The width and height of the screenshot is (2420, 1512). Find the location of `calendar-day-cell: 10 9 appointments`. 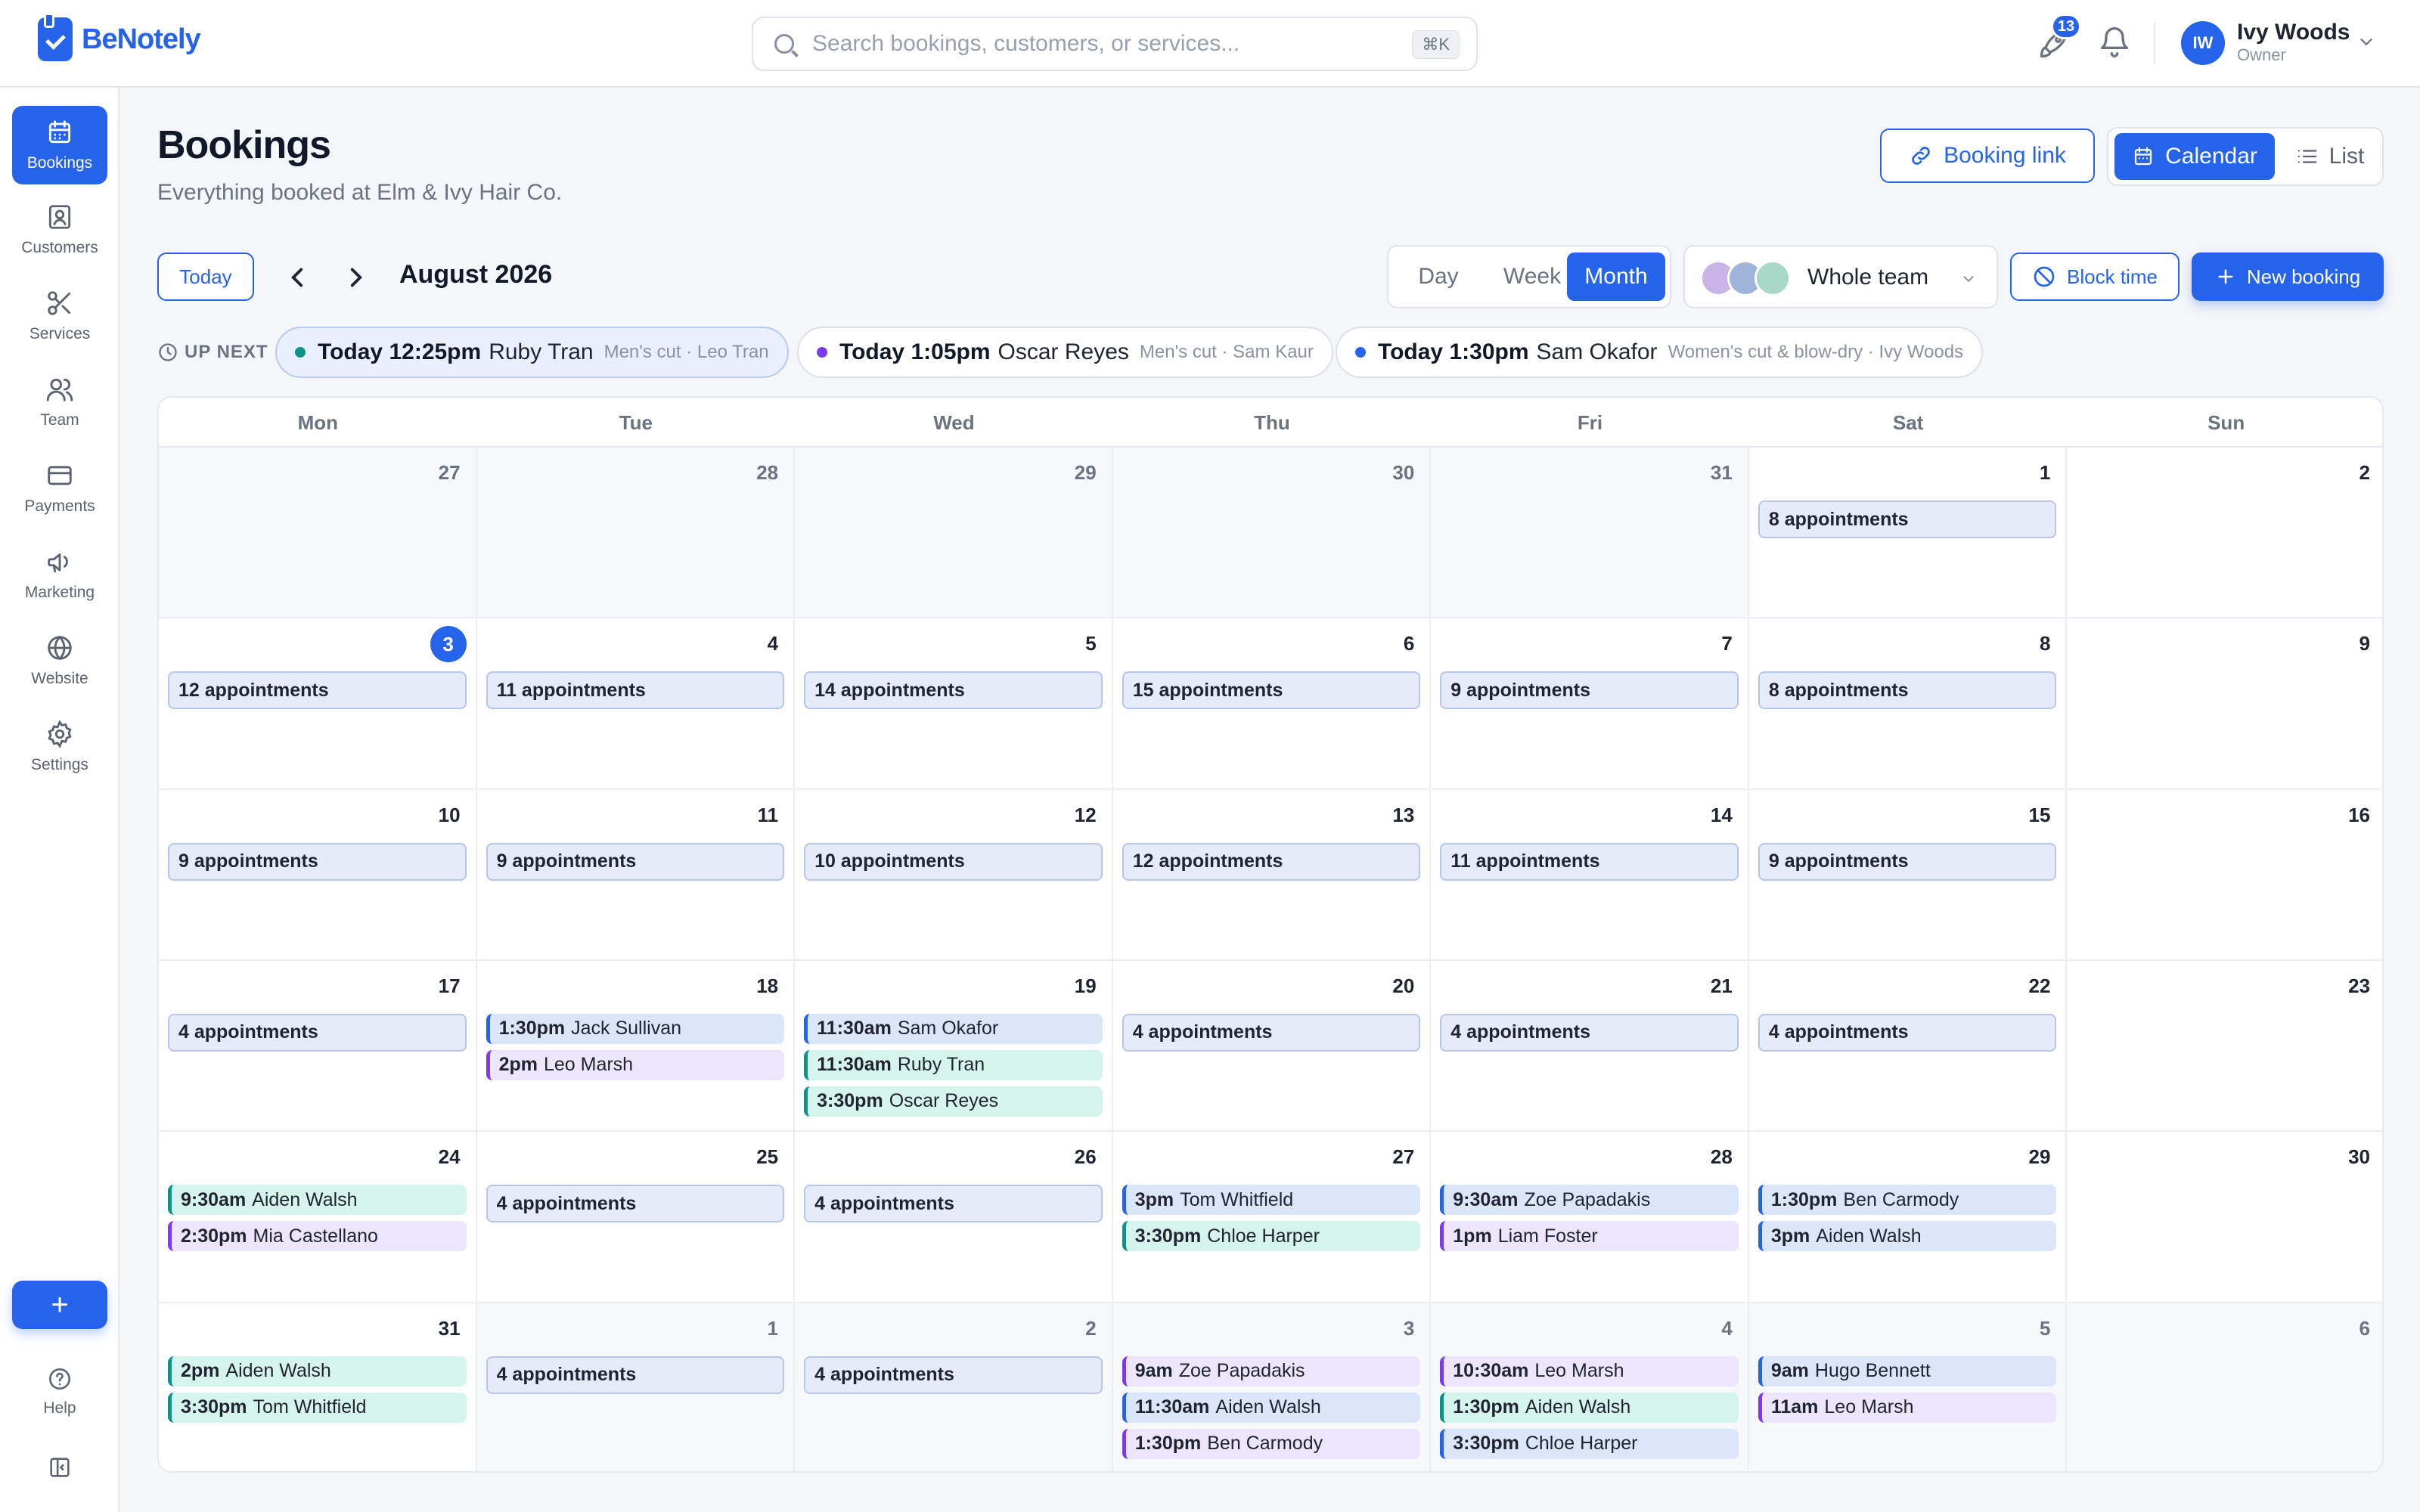

calendar-day-cell: 10 9 appointments is located at coordinates (318, 875).